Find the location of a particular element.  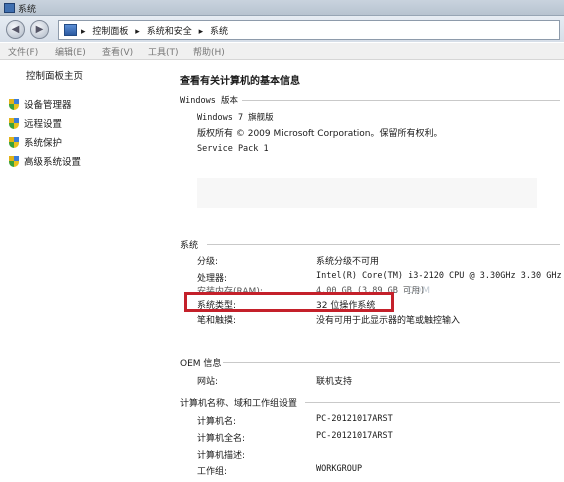

task-device-manager: 设备管理器 is located at coordinates (40, 104).